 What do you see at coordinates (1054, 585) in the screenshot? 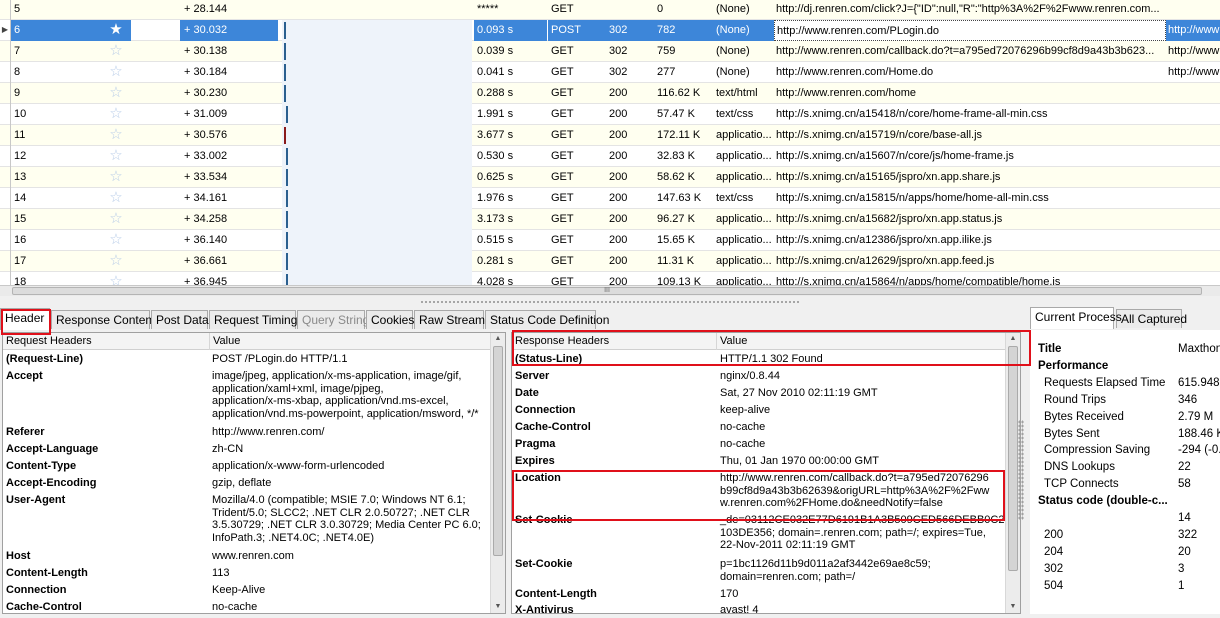
I see `stat-label: 504` at bounding box center [1054, 585].